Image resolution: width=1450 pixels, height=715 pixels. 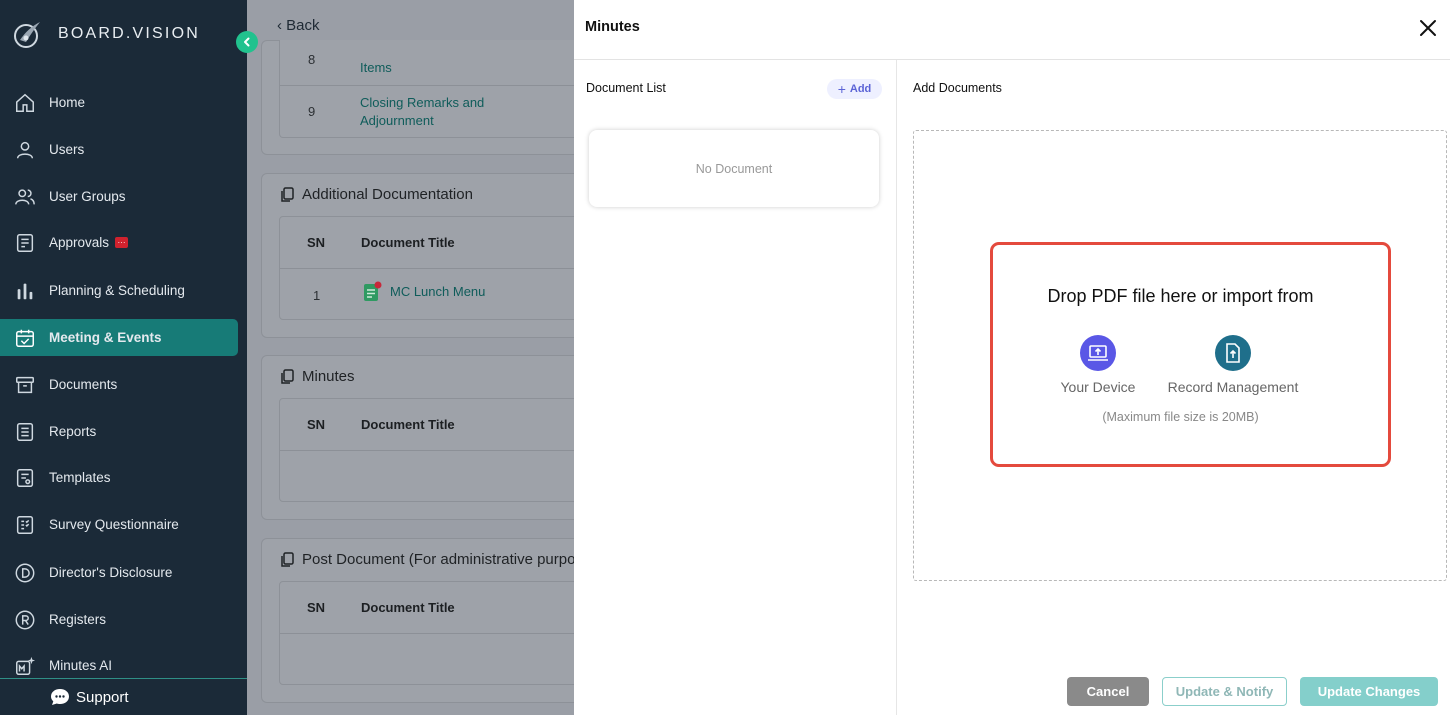 I want to click on chevron-left-icon, so click(x=247, y=42).